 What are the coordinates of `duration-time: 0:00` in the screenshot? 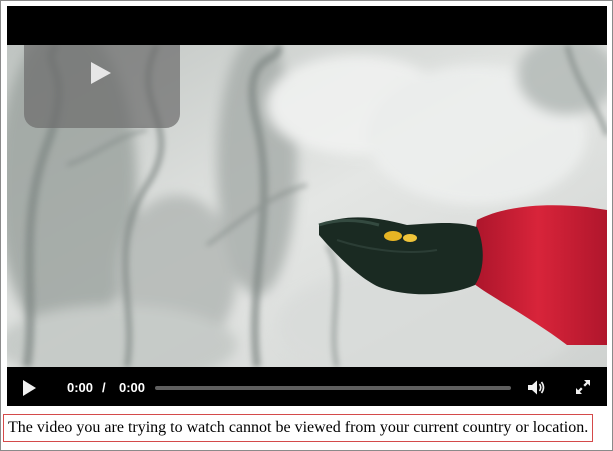 It's located at (132, 387).